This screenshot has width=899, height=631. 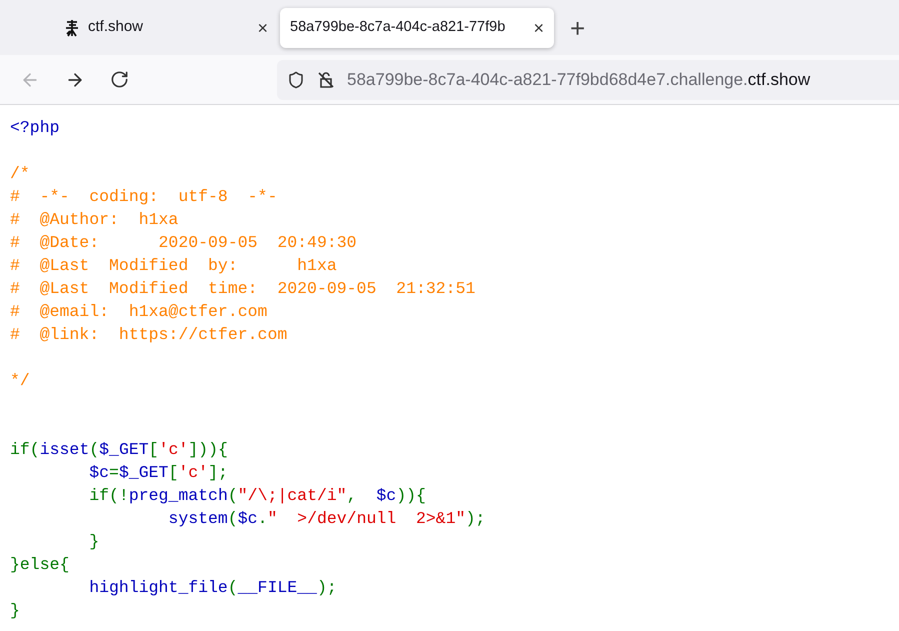 What do you see at coordinates (94, 220) in the screenshot?
I see `code-line: # @Author: h1xa` at bounding box center [94, 220].